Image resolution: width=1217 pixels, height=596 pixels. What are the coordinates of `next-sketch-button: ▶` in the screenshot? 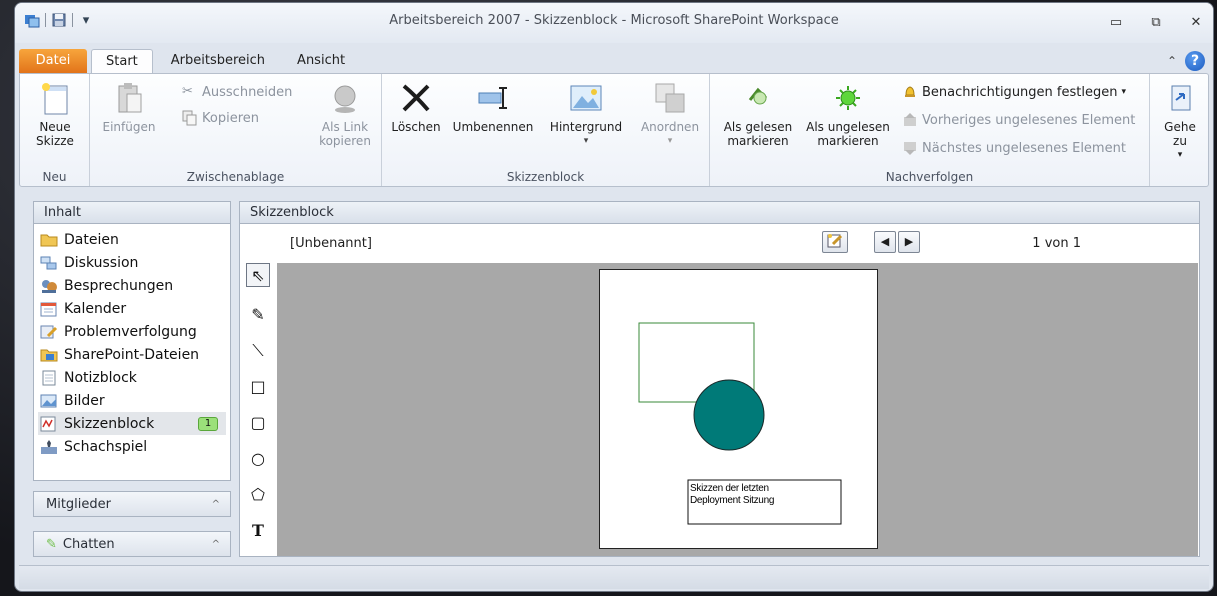 It's located at (909, 242).